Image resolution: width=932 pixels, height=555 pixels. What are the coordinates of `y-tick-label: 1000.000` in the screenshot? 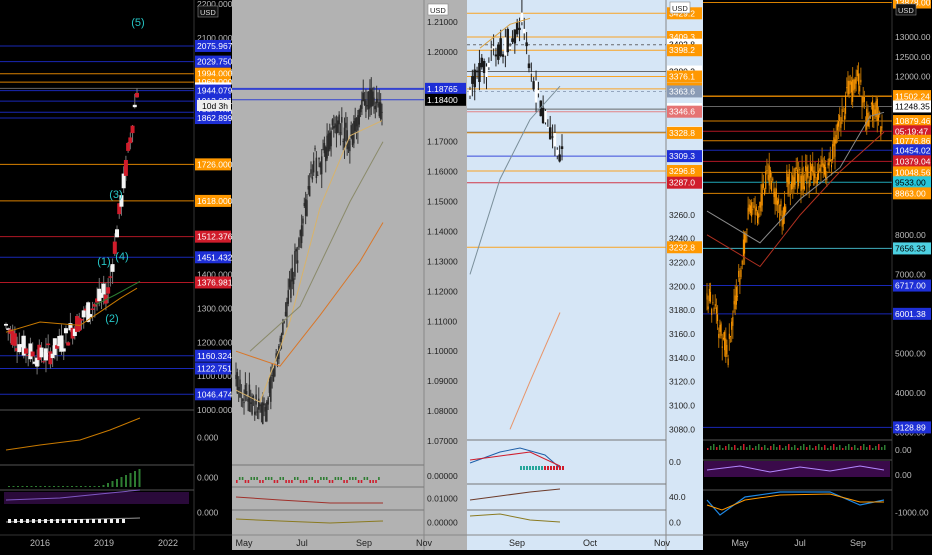 It's located at (215, 410).